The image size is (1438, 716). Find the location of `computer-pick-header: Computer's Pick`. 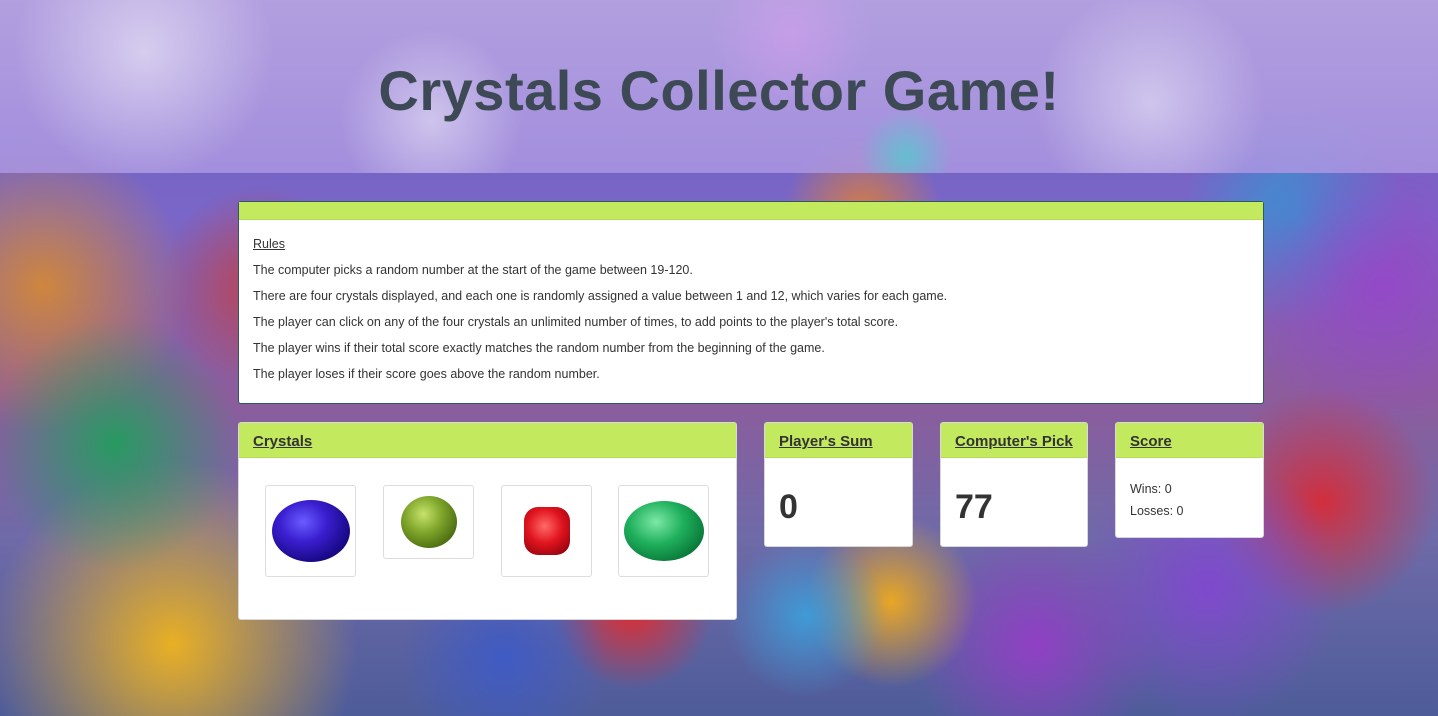

computer-pick-header: Computer's Pick is located at coordinates (1014, 440).